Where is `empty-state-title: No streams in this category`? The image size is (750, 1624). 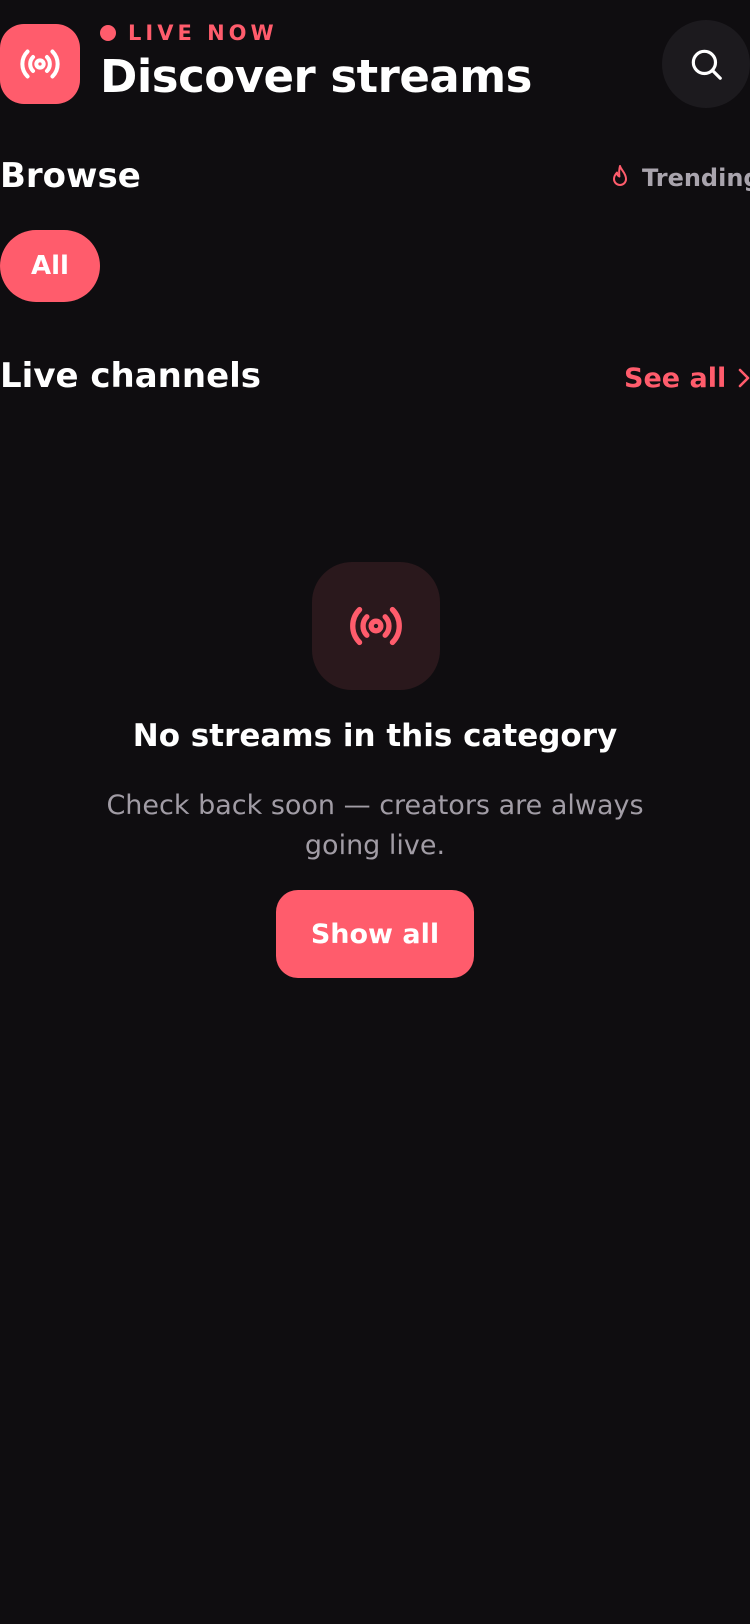 empty-state-title: No streams in this category is located at coordinates (375, 736).